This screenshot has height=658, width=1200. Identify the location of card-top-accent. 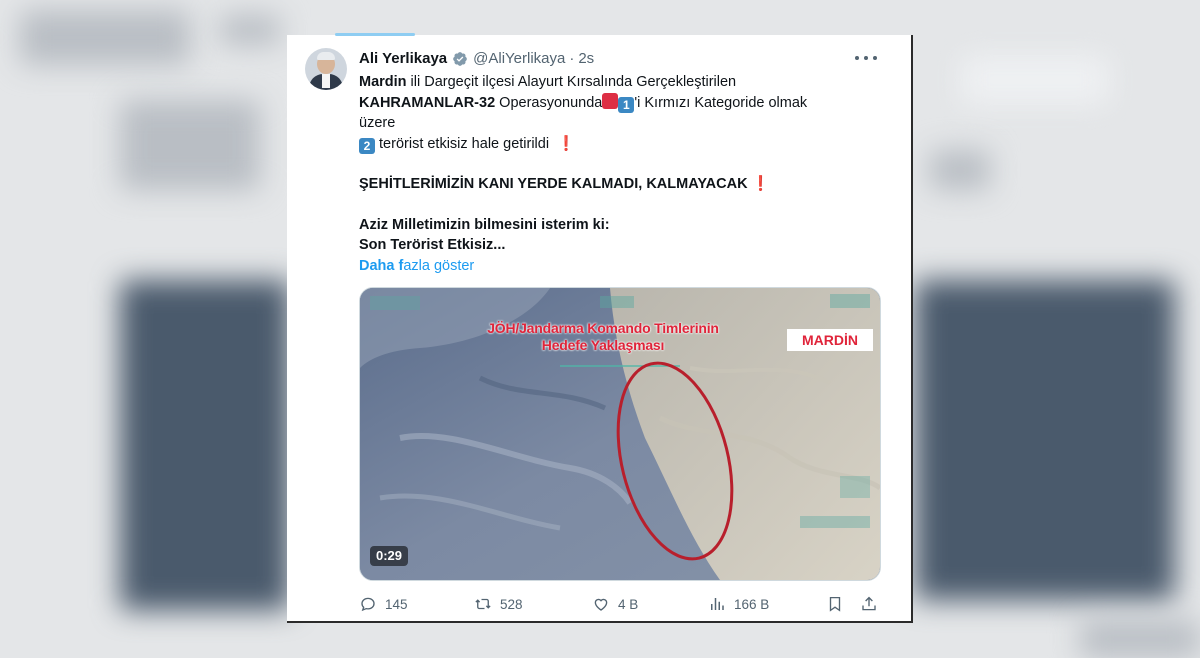
(375, 34).